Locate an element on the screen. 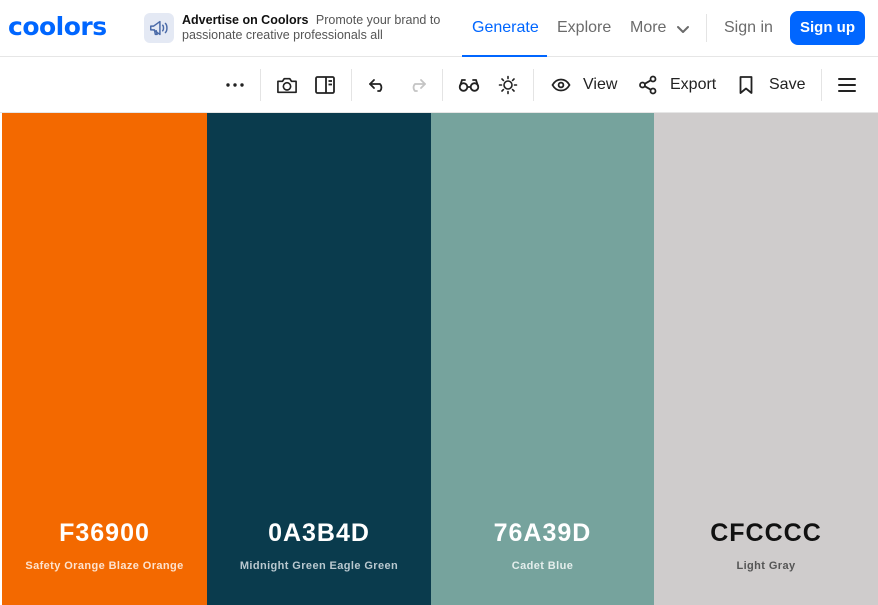  sun-icon is located at coordinates (508, 85).